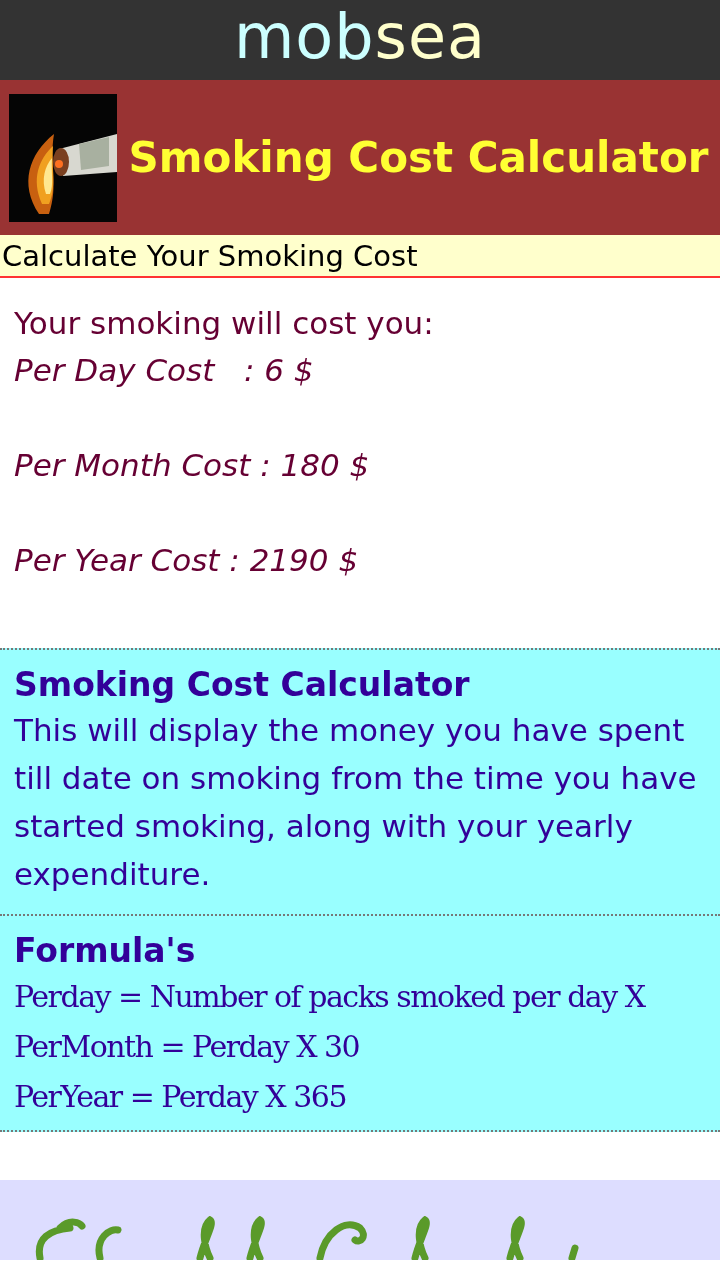 The image size is (720, 1280). What do you see at coordinates (180, 1097) in the screenshot?
I see `formula-line: PerYear = Perday X 365` at bounding box center [180, 1097].